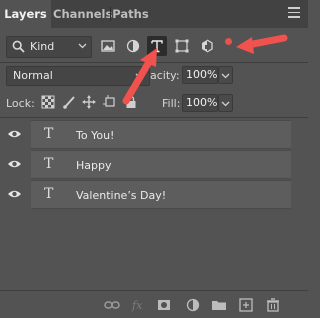  I want to click on layer-name: Valentine’s Day!, so click(121, 195).